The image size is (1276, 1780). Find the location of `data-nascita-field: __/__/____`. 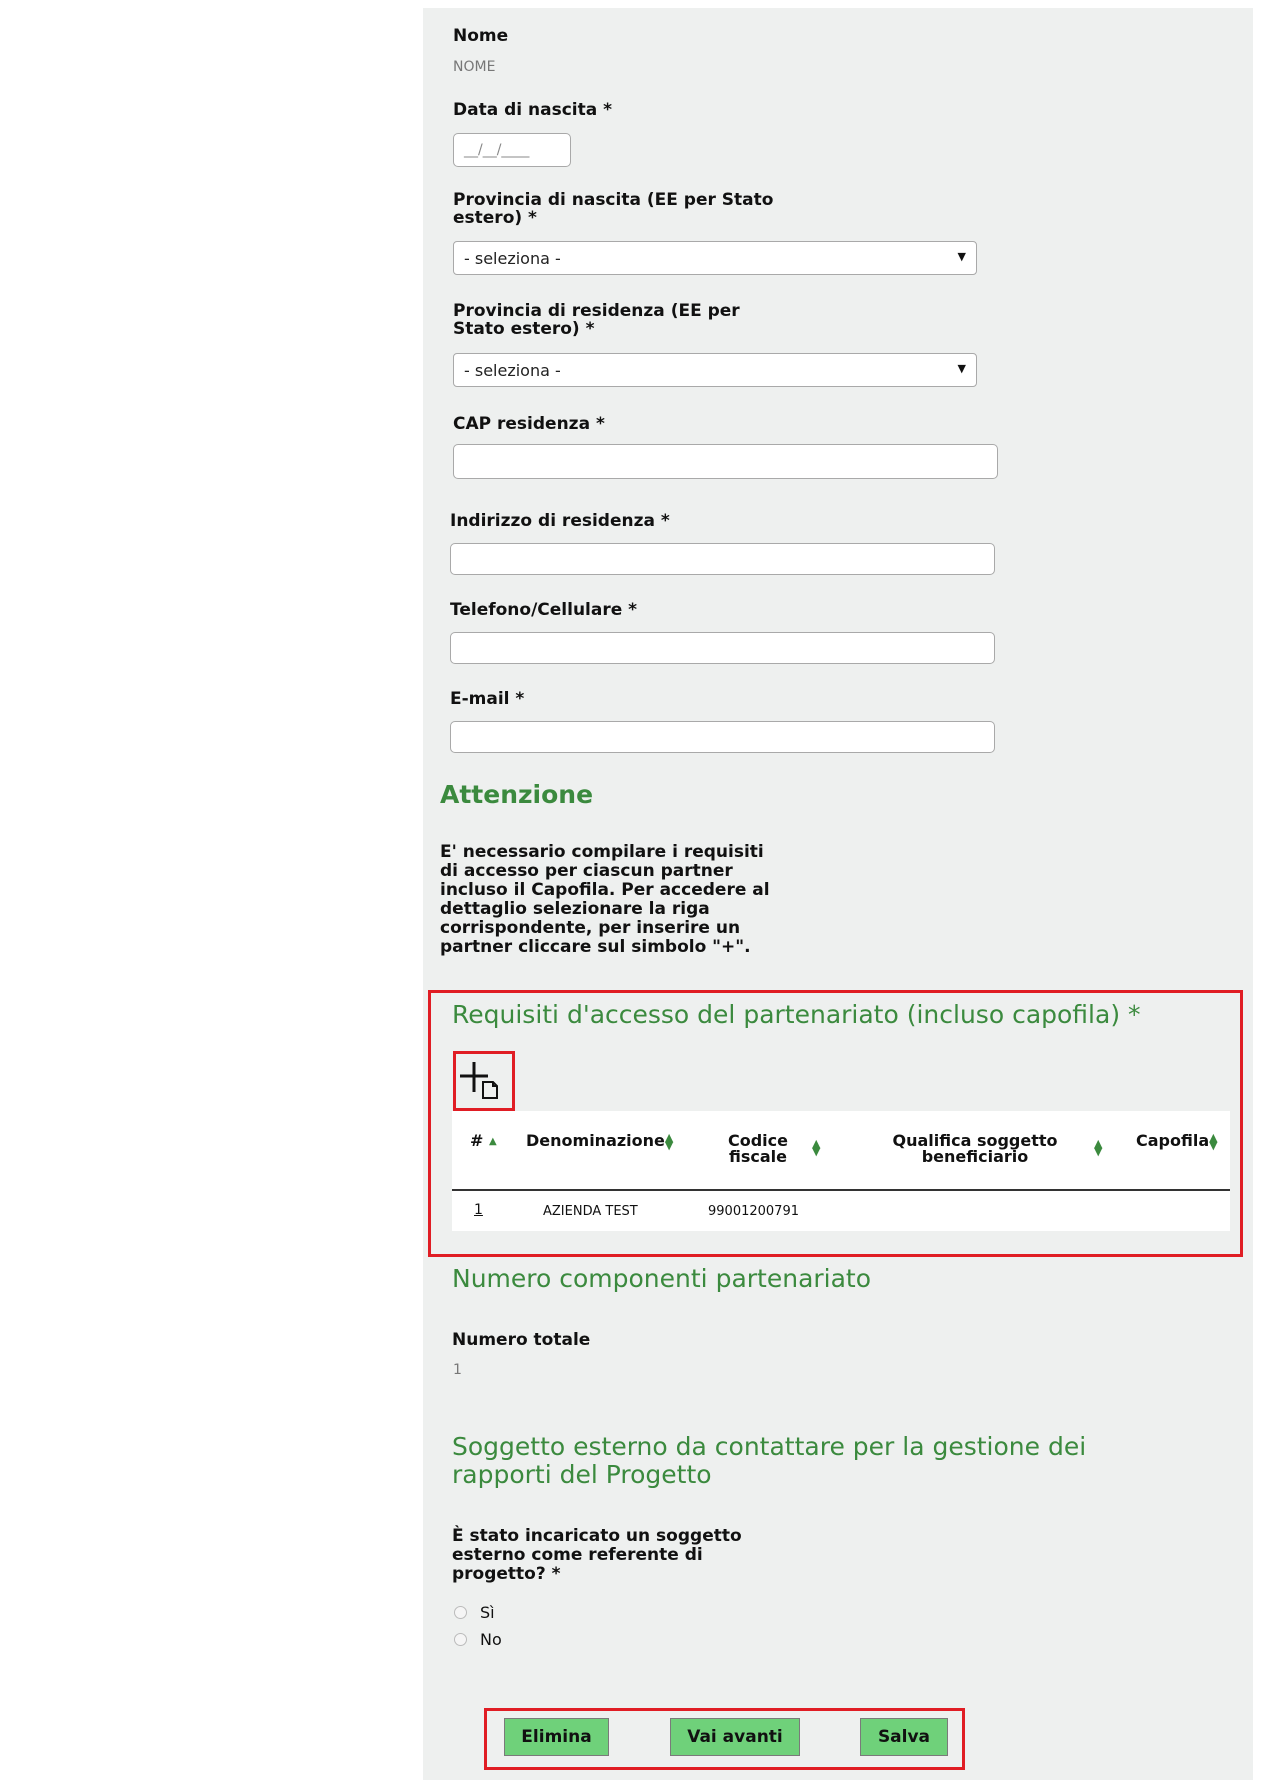

data-nascita-field: __/__/____ is located at coordinates (512, 150).